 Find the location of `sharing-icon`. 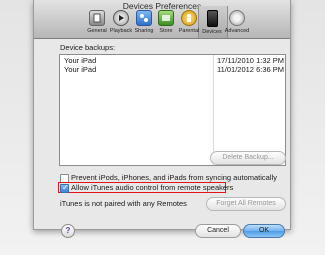

sharing-icon is located at coordinates (144, 18).